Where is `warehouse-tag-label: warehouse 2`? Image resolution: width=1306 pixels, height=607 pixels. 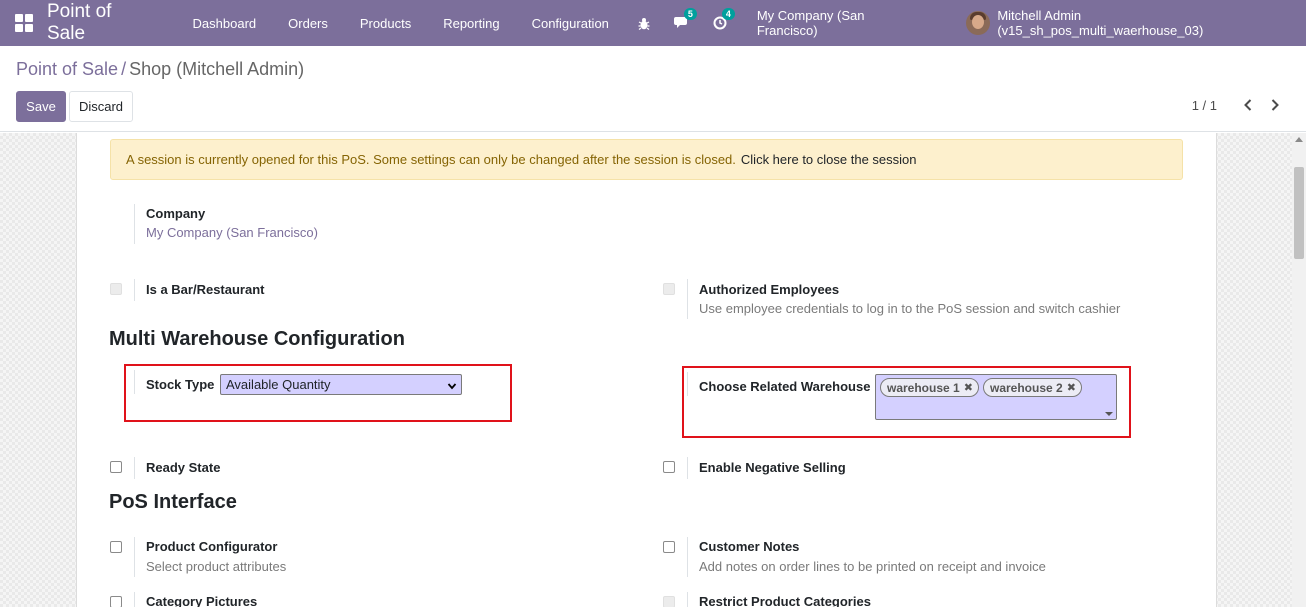
warehouse-tag-label: warehouse 2 is located at coordinates (1026, 387).